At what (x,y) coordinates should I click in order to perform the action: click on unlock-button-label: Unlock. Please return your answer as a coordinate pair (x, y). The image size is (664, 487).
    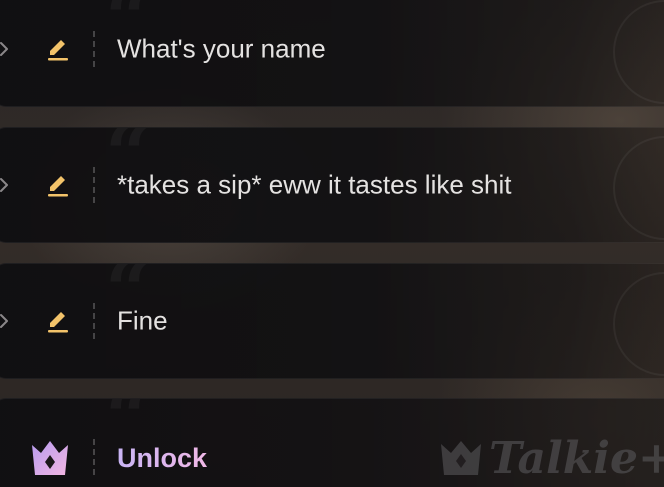
    Looking at the image, I should click on (162, 458).